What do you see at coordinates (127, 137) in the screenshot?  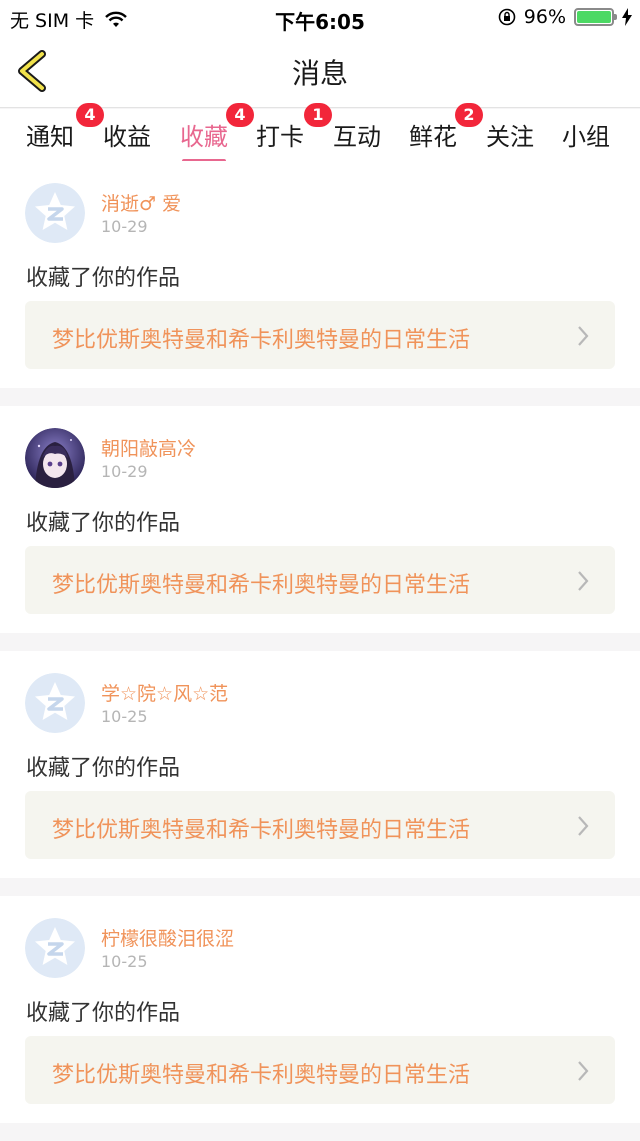 I see `tab-label: 收益` at bounding box center [127, 137].